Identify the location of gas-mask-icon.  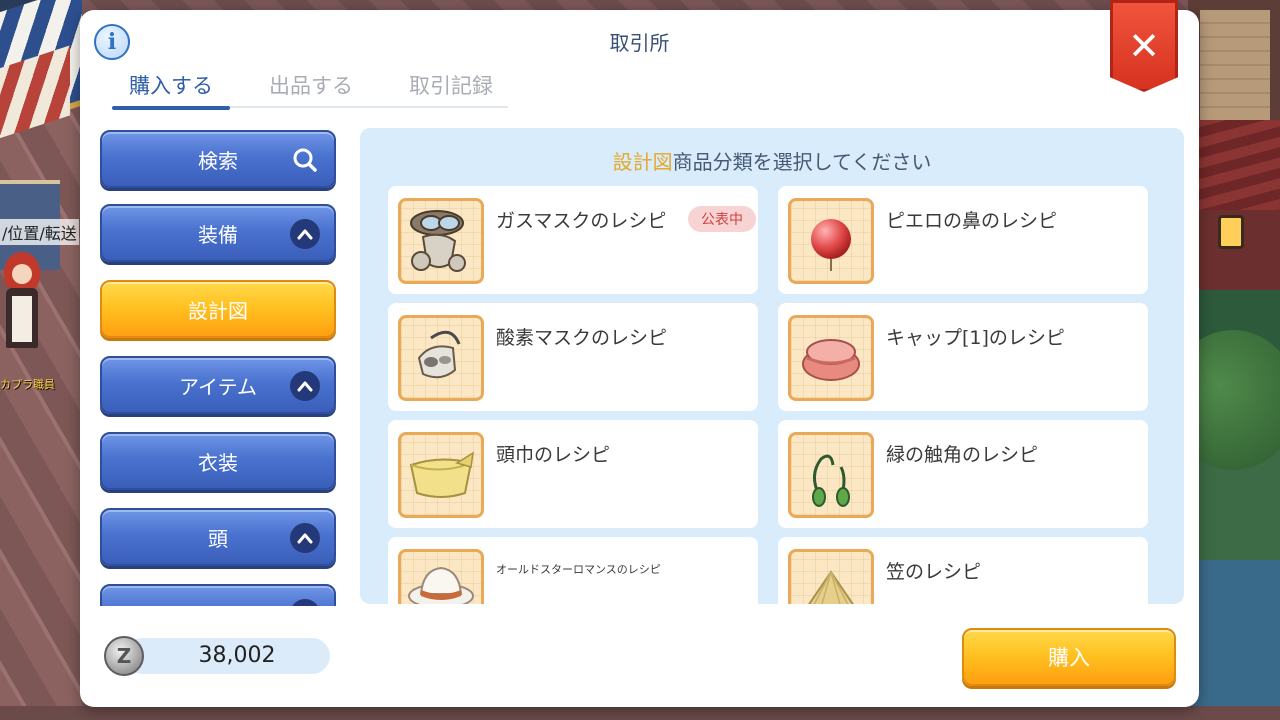
(441, 241).